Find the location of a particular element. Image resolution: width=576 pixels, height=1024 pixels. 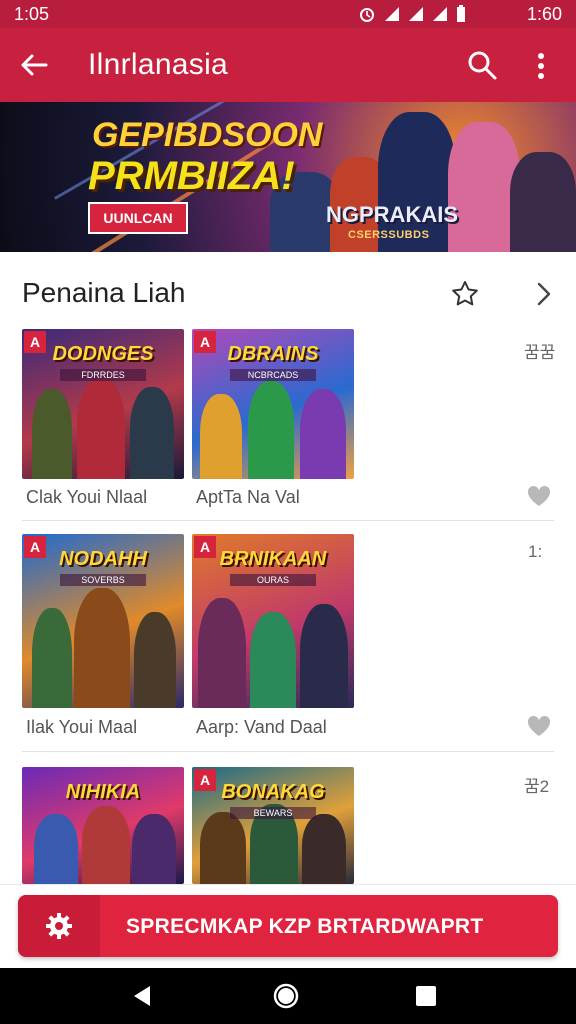

status-clock: 1:60 is located at coordinates (544, 14).